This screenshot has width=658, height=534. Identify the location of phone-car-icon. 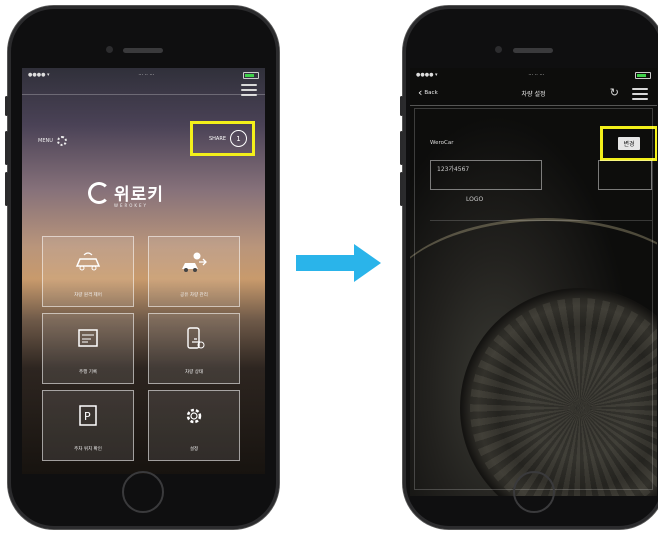
(196, 338).